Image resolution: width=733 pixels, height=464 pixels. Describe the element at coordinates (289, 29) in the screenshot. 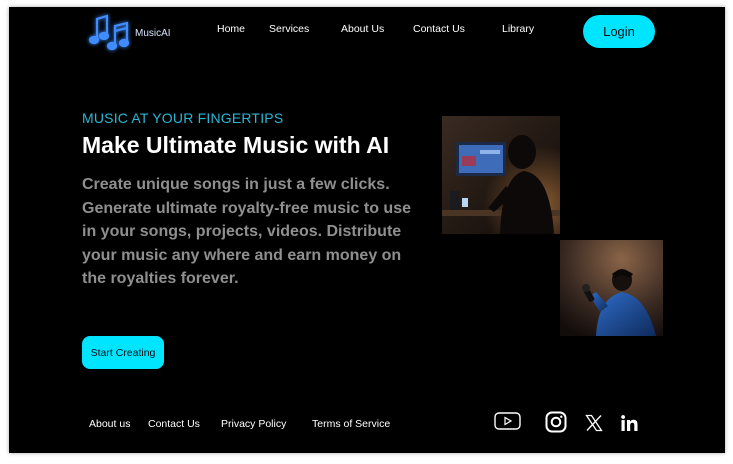

I see `nav-services: Services` at that location.